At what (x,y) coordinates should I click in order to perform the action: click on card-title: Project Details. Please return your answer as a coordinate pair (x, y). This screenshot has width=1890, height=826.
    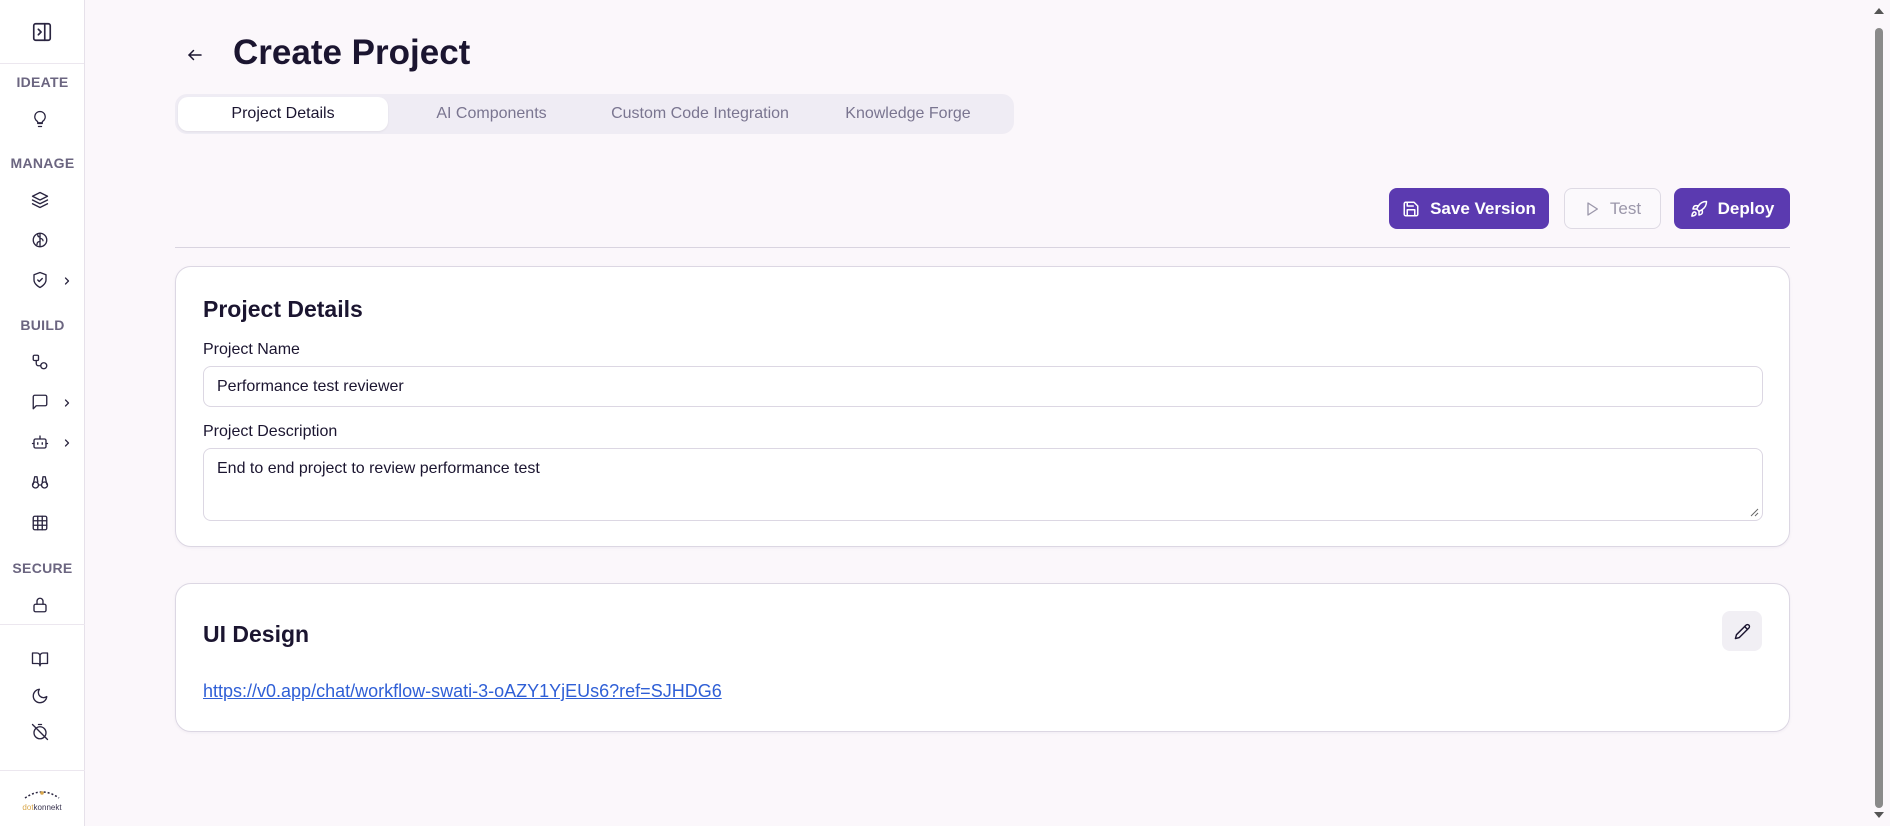
    Looking at the image, I should click on (283, 309).